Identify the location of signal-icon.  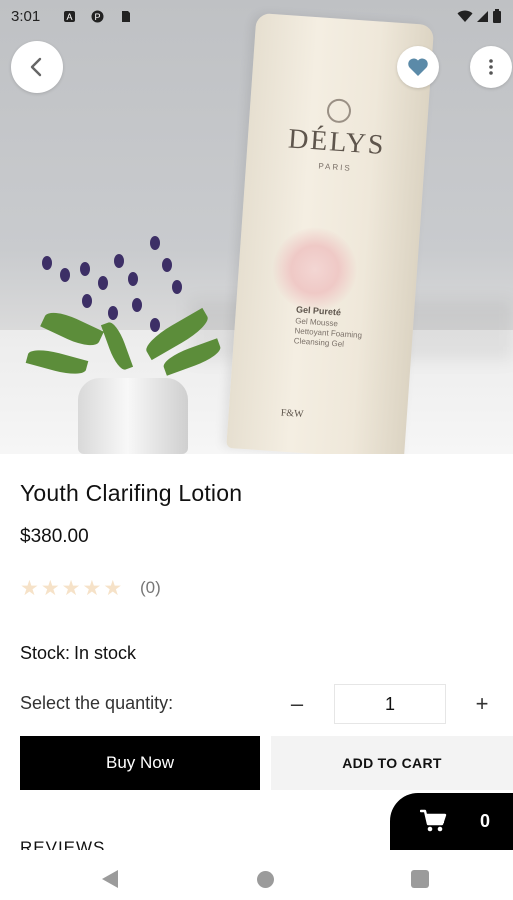
(482, 16).